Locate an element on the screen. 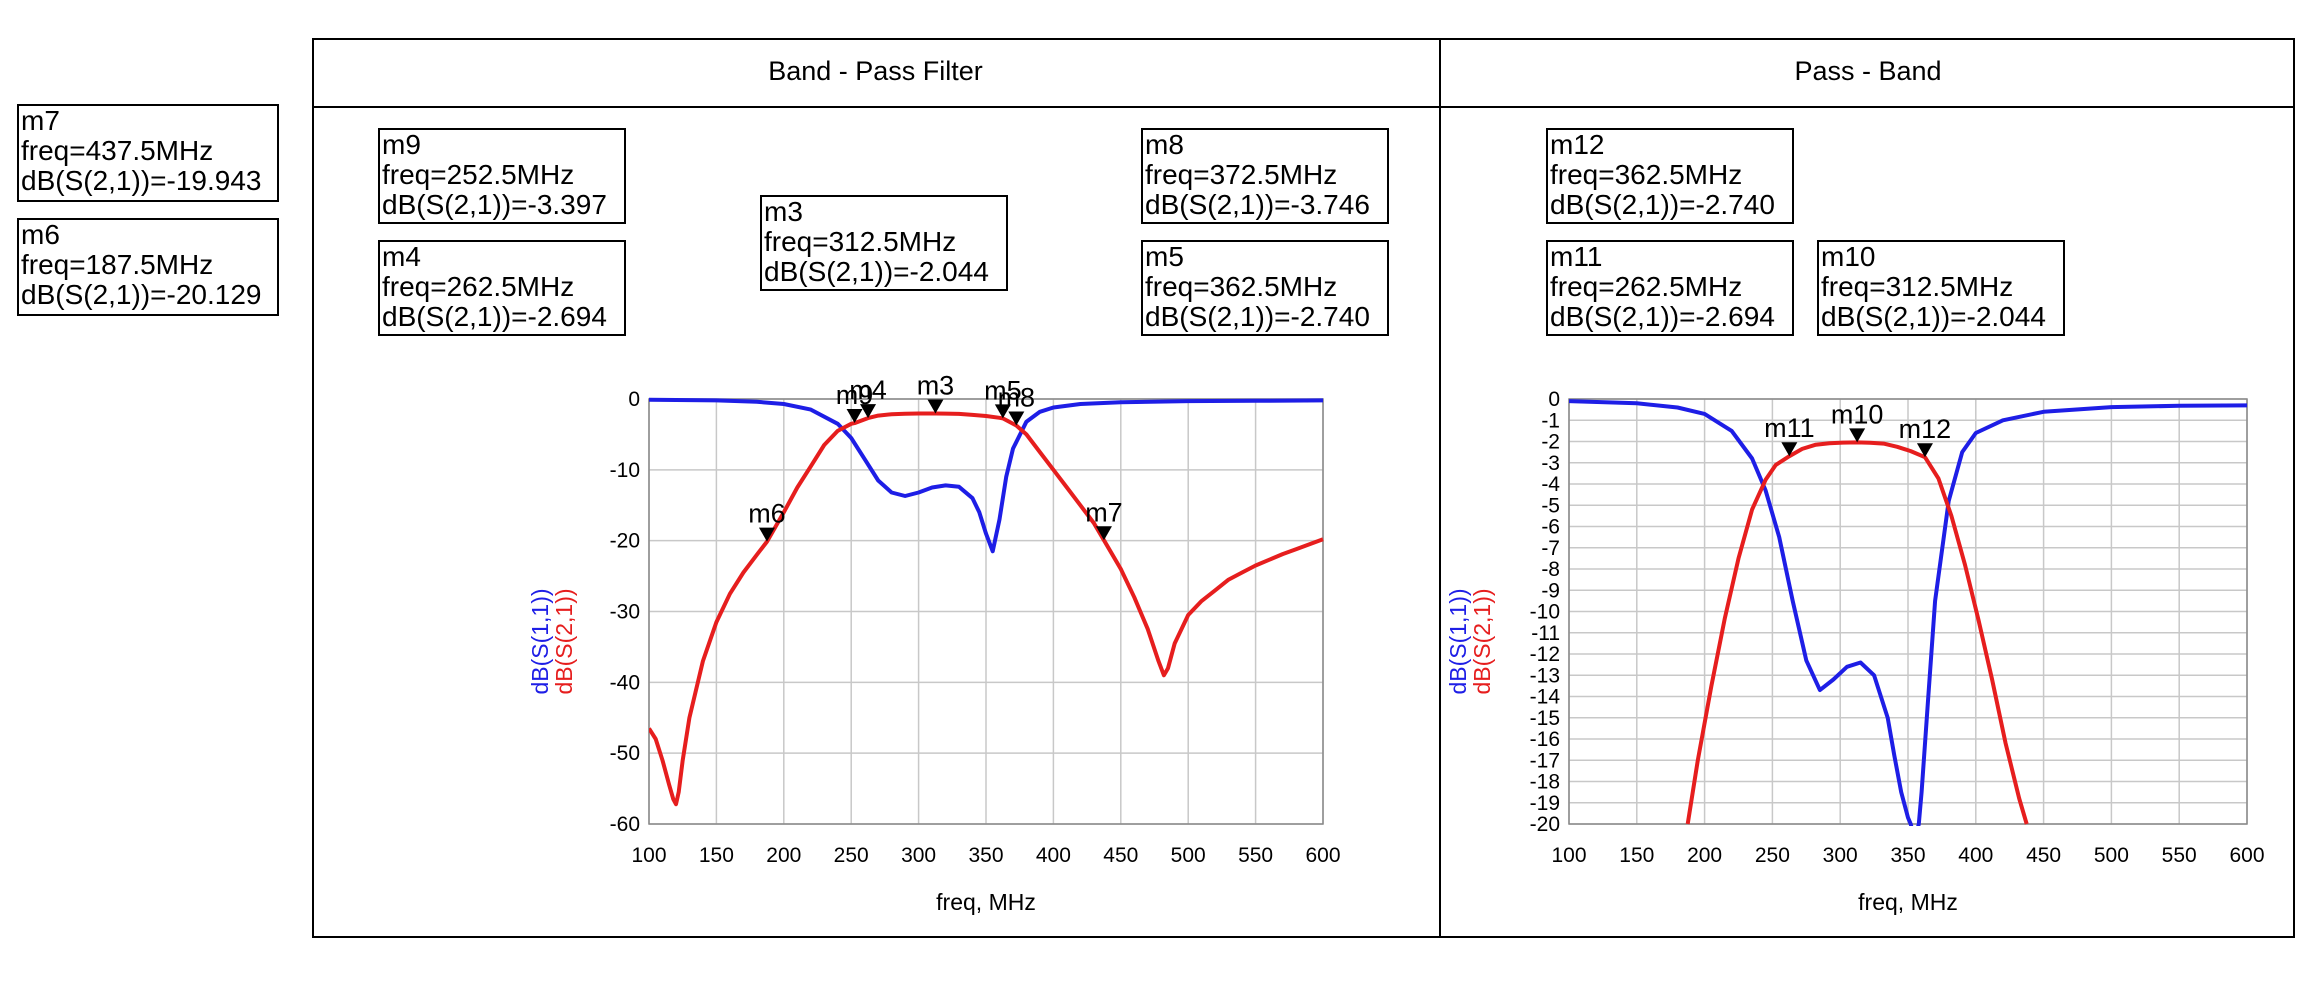  y-tick-label: -60 is located at coordinates (625, 824).